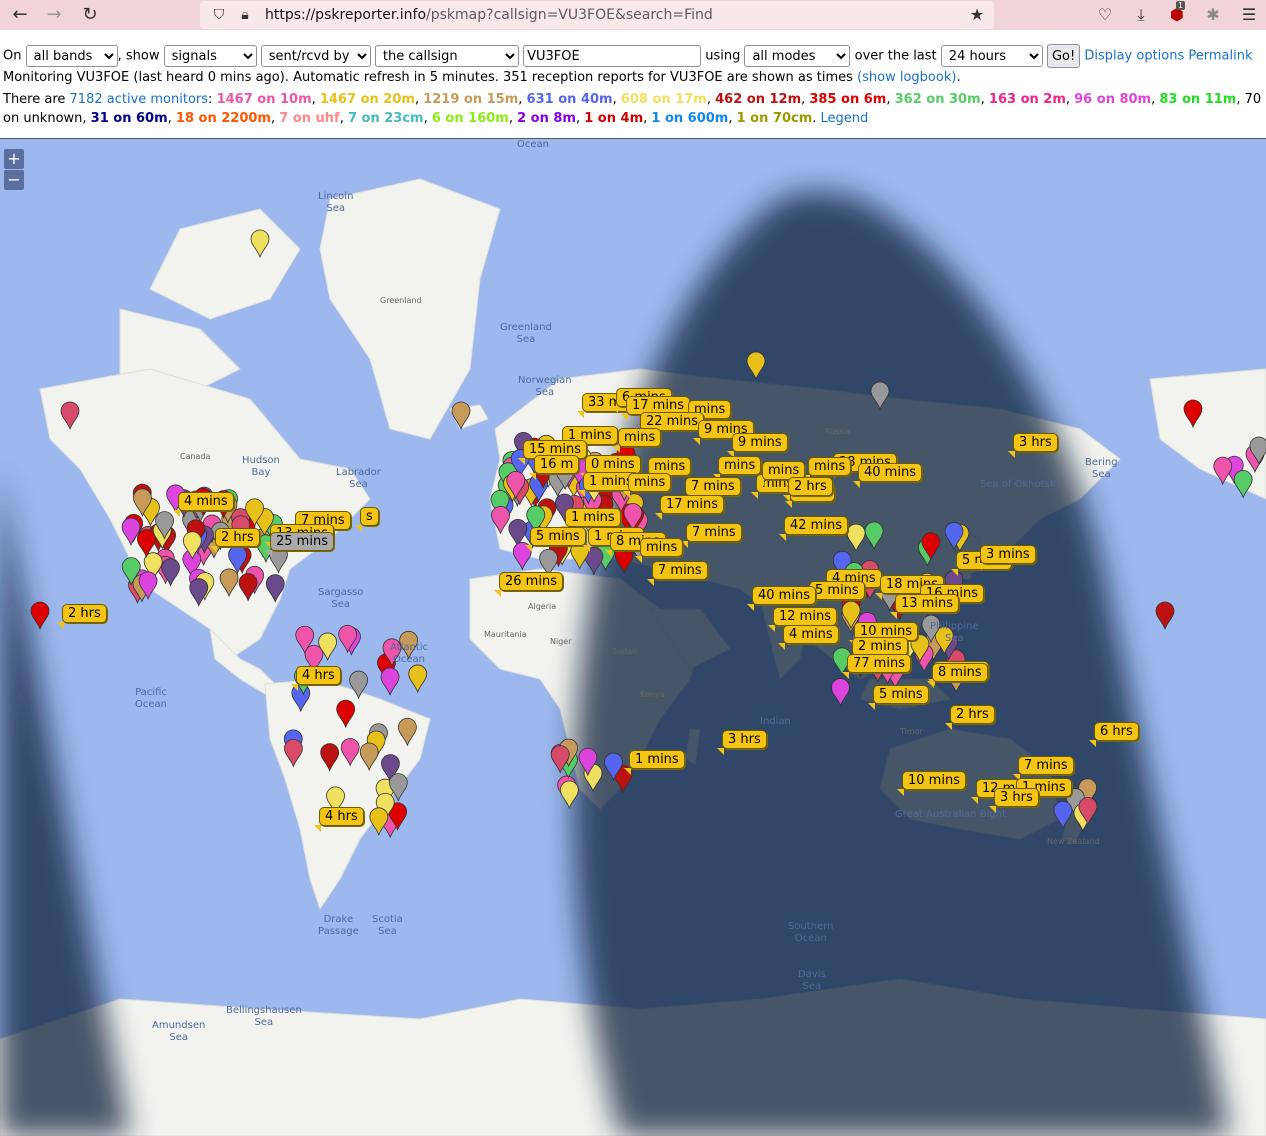  What do you see at coordinates (954, 633) in the screenshot?
I see `map-label-philippine-sea: PhilippineSea` at bounding box center [954, 633].